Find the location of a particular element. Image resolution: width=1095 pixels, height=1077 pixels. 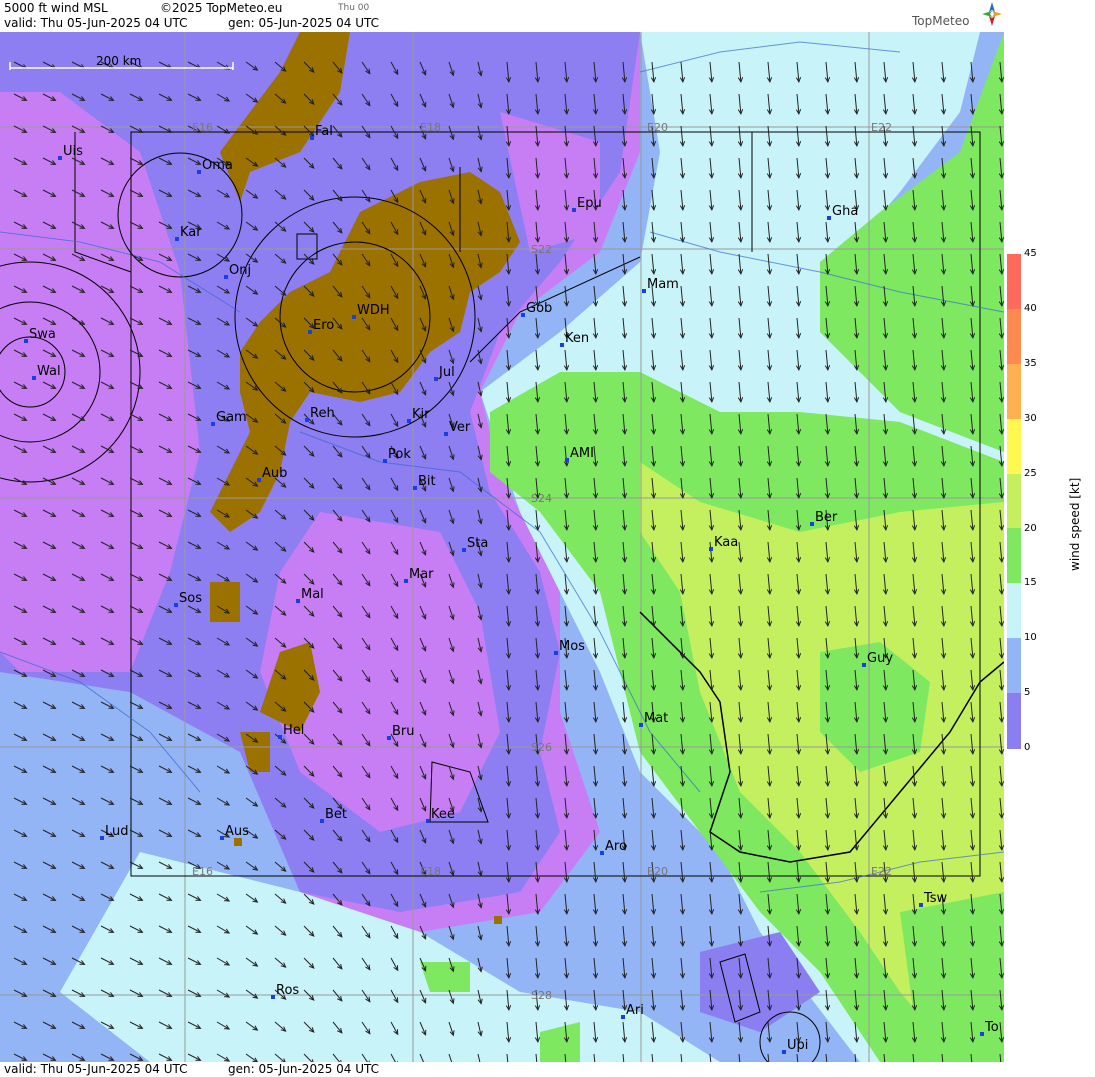

city-label: Mos is located at coordinates (572, 646).